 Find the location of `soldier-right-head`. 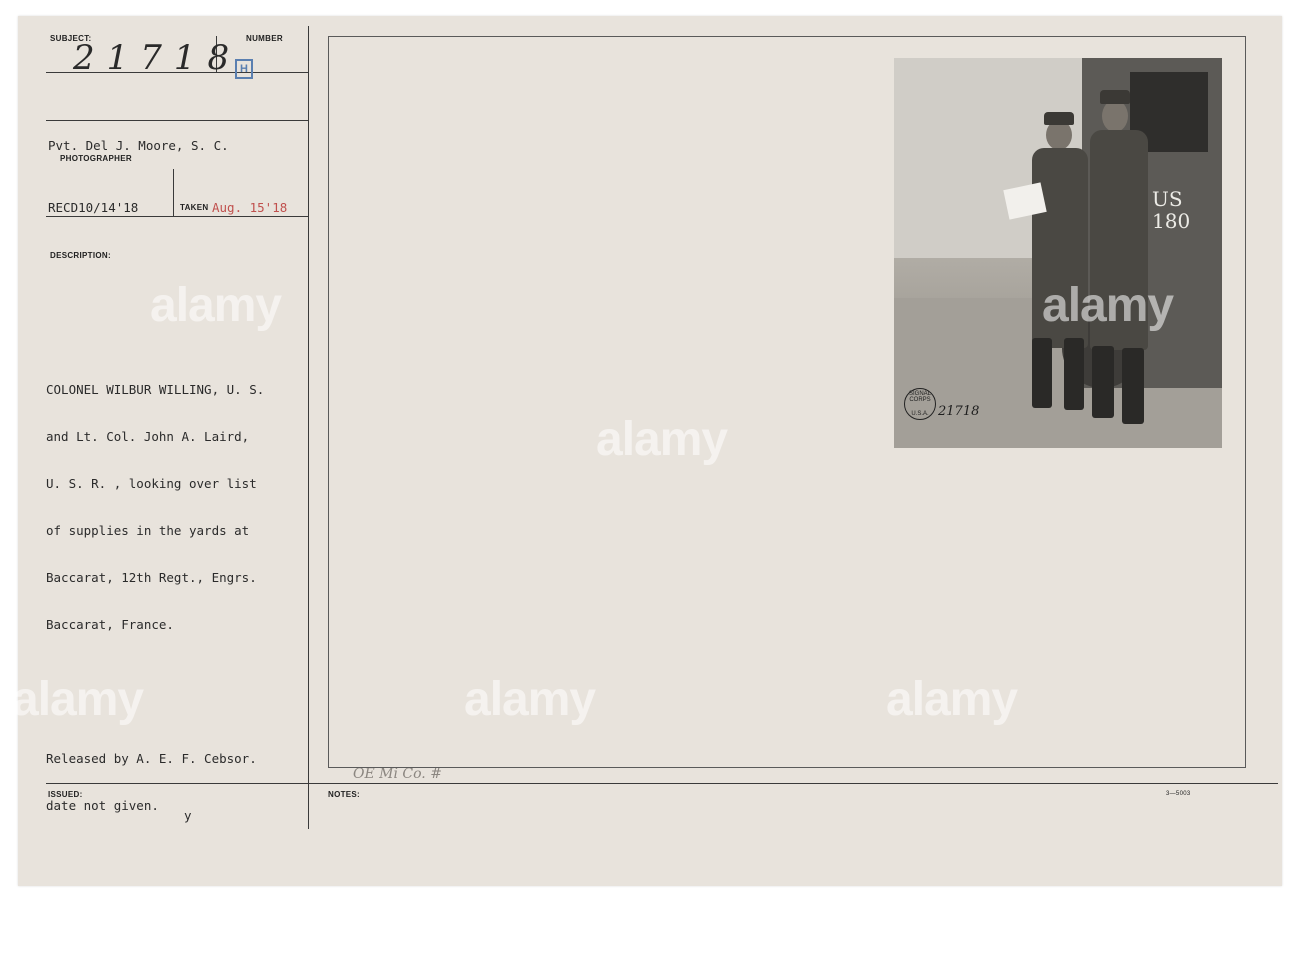

soldier-right-head is located at coordinates (1115, 116).